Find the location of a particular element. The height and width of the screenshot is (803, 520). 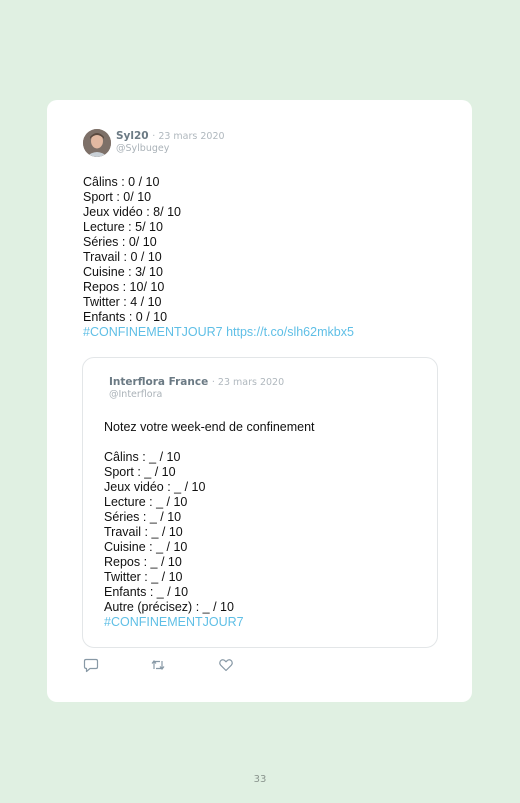

tweet-line: Lecture : 5/ 10 is located at coordinates (123, 227).